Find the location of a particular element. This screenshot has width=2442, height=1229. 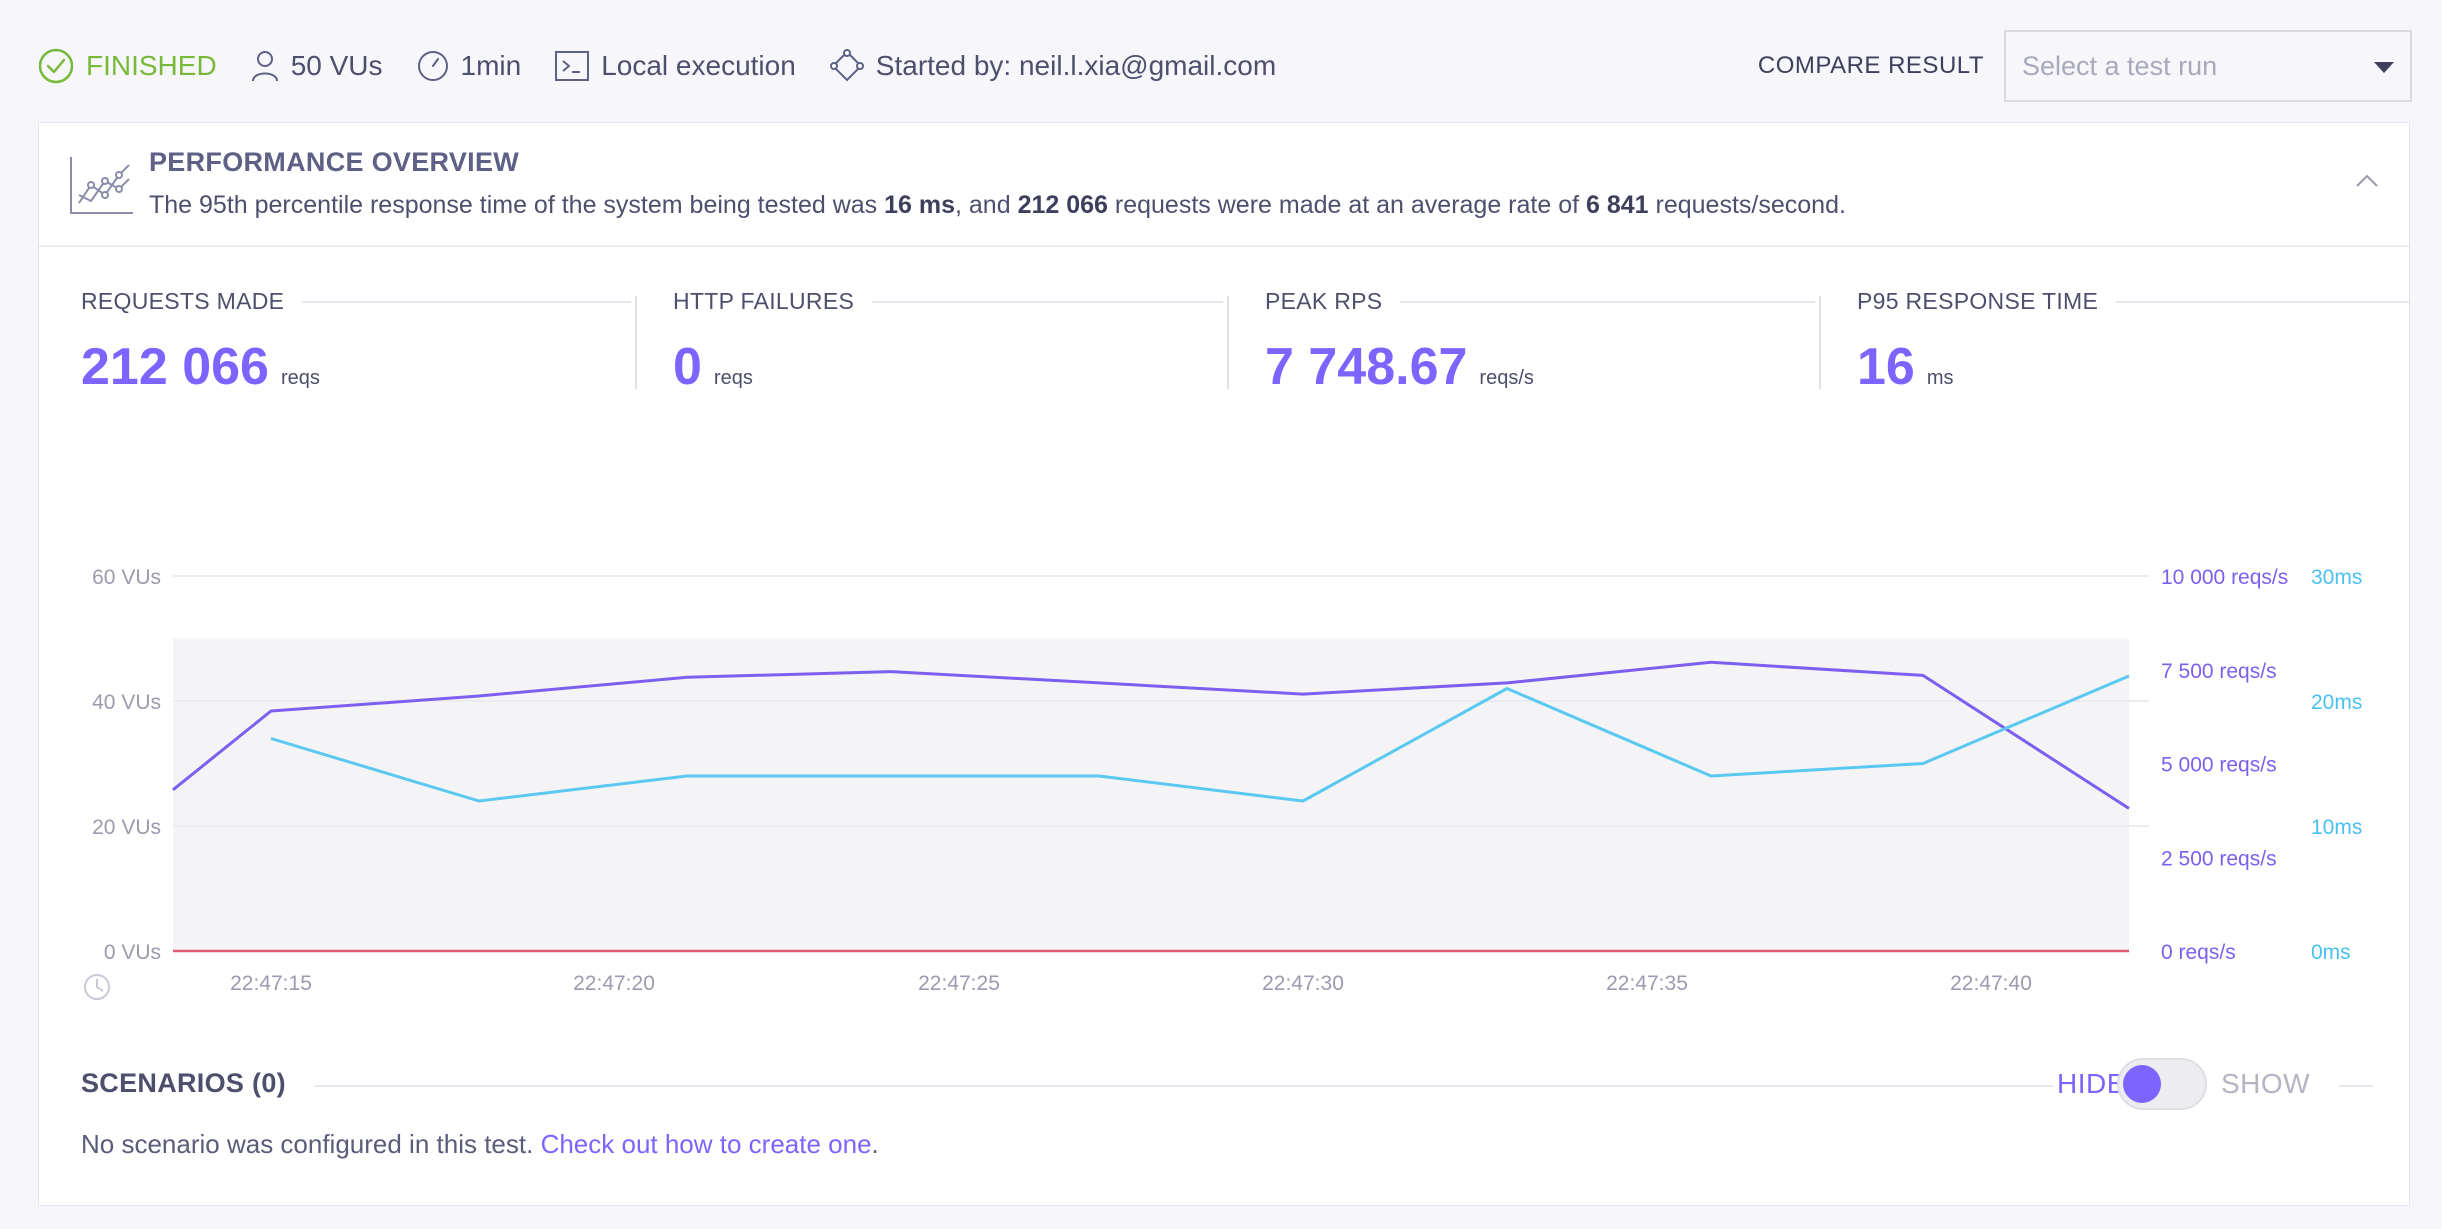

status-duration: 1min is located at coordinates (469, 66).